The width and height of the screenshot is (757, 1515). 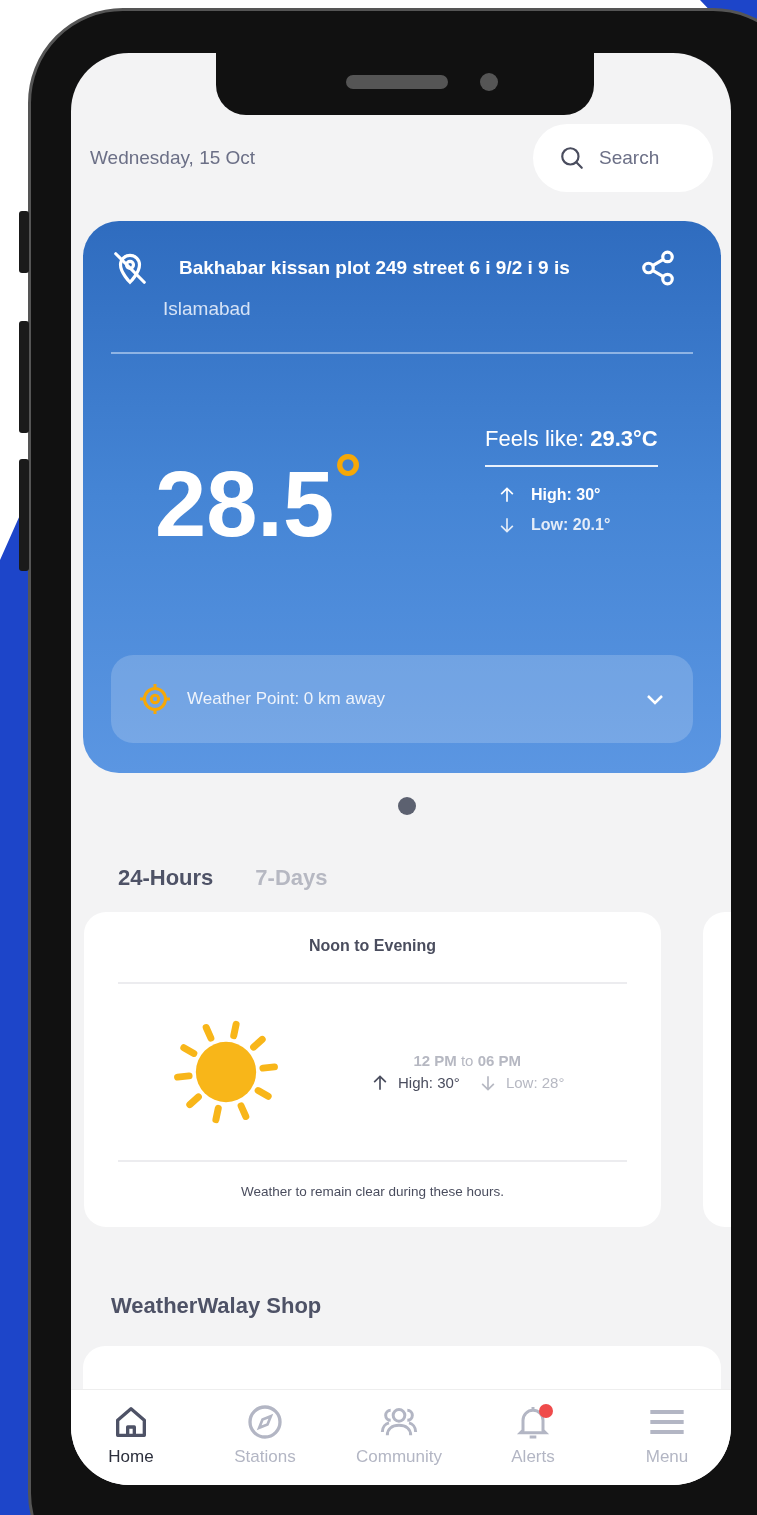 I want to click on page-indicator-dot, so click(x=407, y=806).